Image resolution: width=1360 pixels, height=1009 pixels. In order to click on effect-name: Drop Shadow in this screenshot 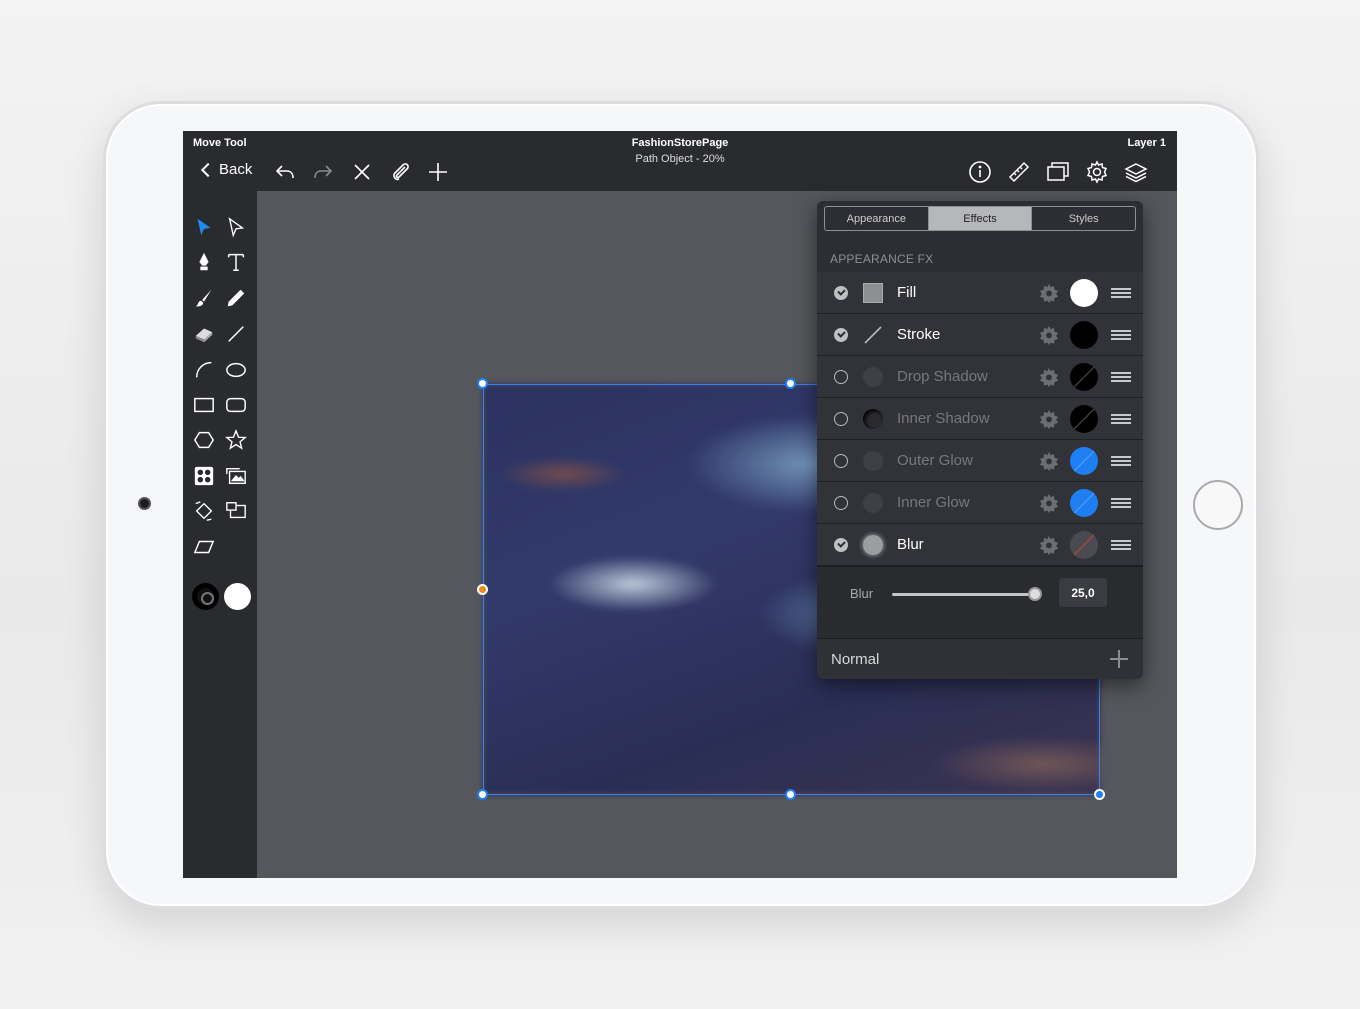, I will do `click(942, 376)`.